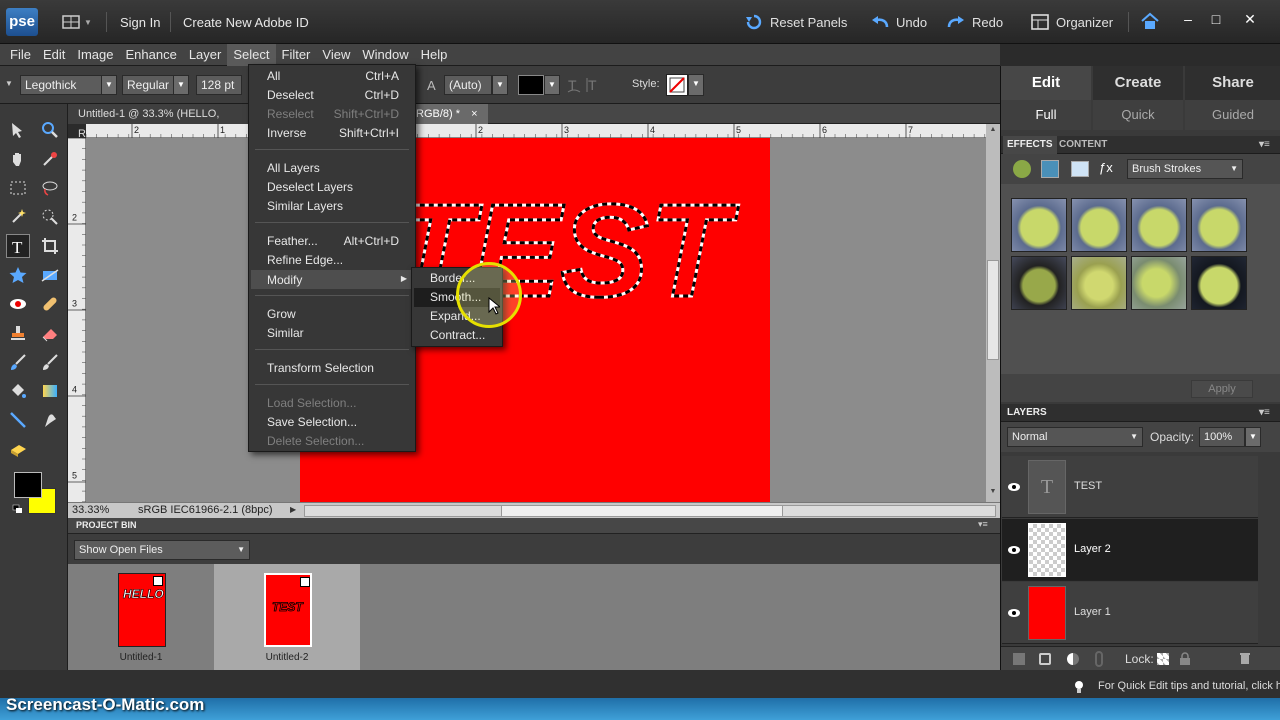 This screenshot has height=720, width=1280. I want to click on new-layer-icon, so click(1019, 659).